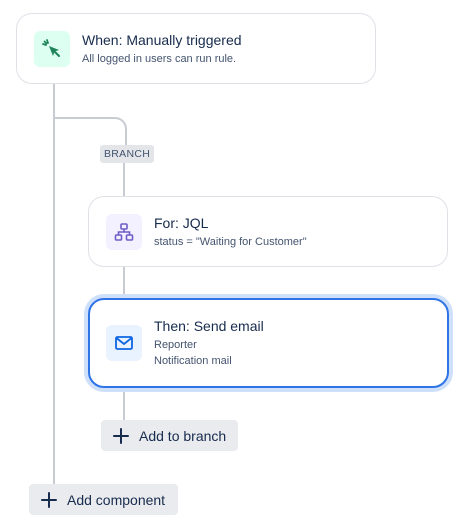 The width and height of the screenshot is (471, 527). Describe the element at coordinates (90, 132) in the screenshot. I see `branch-connector-curve` at that location.